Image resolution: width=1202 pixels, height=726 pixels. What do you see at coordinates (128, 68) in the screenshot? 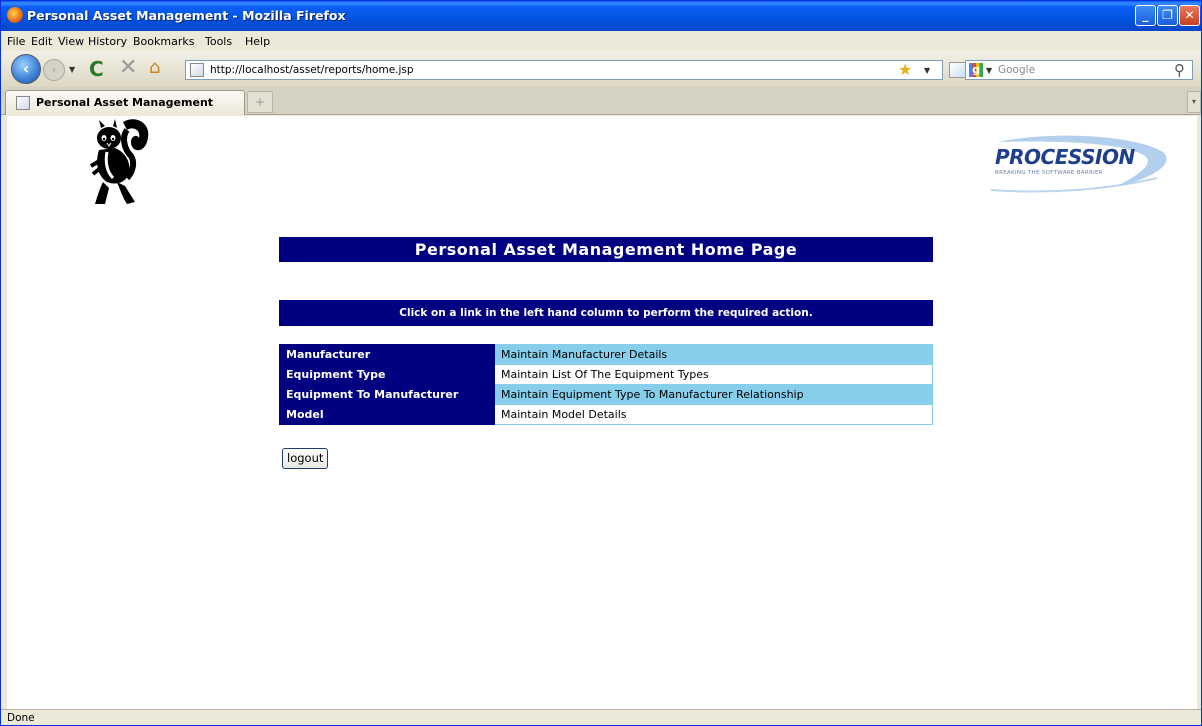
I see `stop-icon: ✕` at bounding box center [128, 68].